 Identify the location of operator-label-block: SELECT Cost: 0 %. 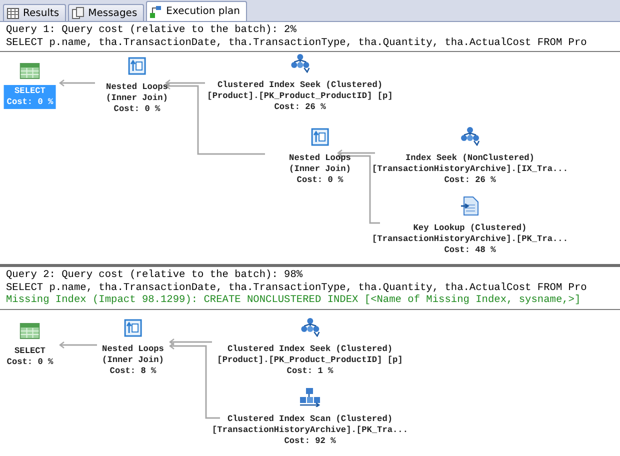
(30, 356).